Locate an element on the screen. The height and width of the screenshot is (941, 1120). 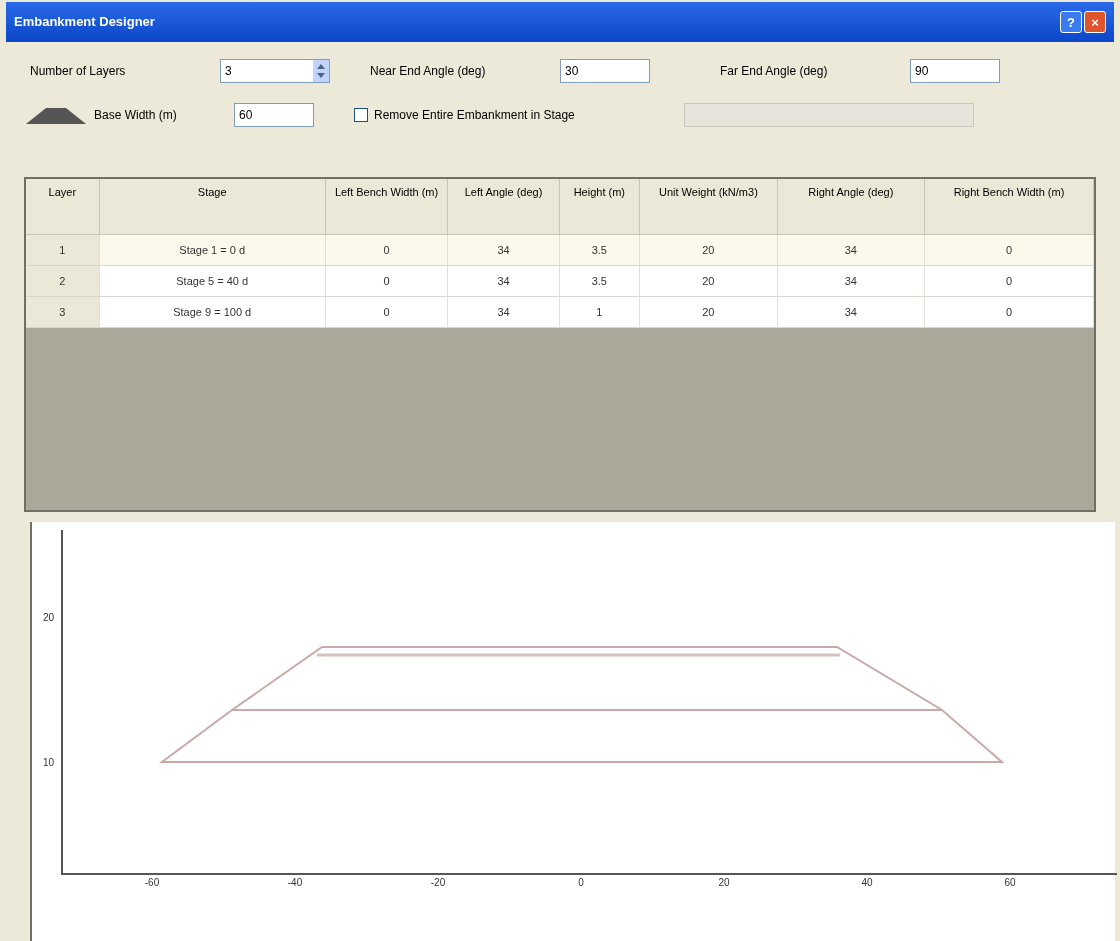
column-header: Layer is located at coordinates (63, 206).